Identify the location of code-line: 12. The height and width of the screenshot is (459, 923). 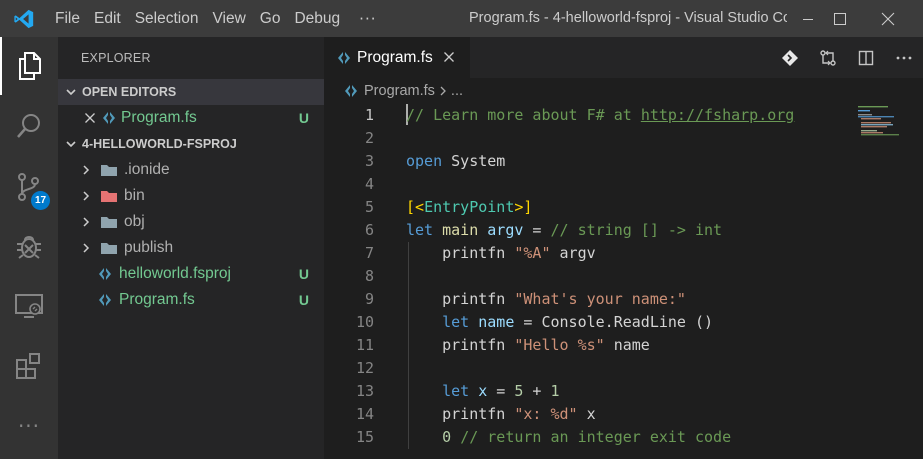
(584, 368).